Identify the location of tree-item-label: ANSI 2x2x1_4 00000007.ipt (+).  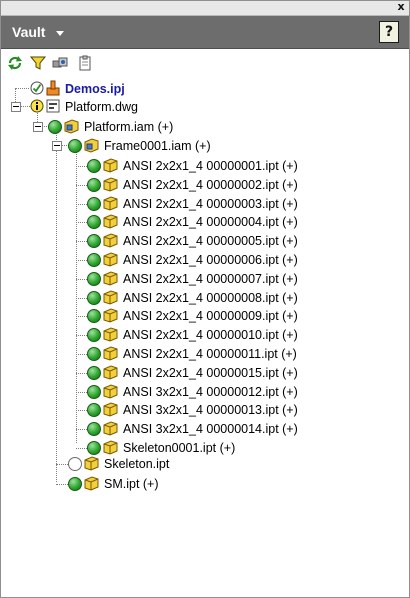
(210, 279).